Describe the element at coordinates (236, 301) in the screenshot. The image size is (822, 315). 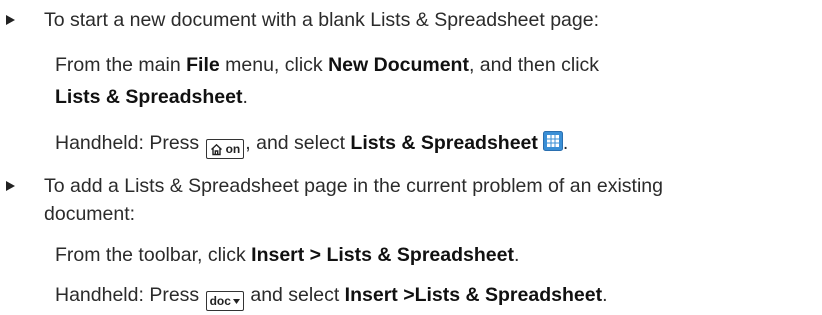
I see `dropdown-arrow-icon` at that location.